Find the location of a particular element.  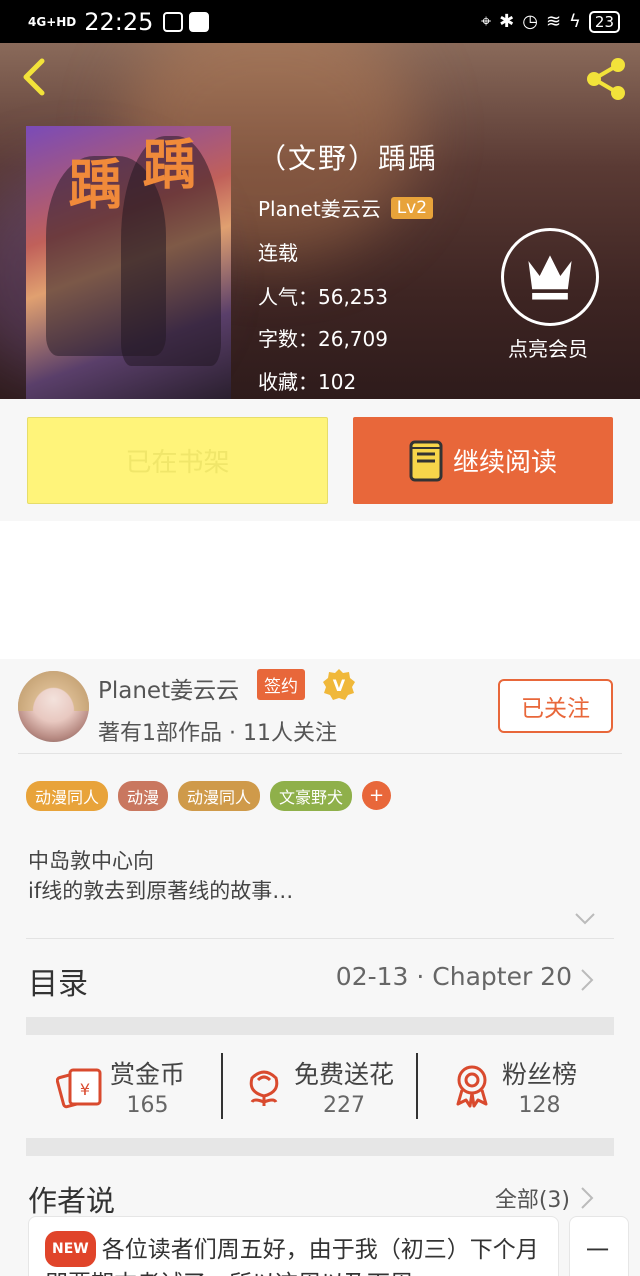

back-icon is located at coordinates (34, 77).